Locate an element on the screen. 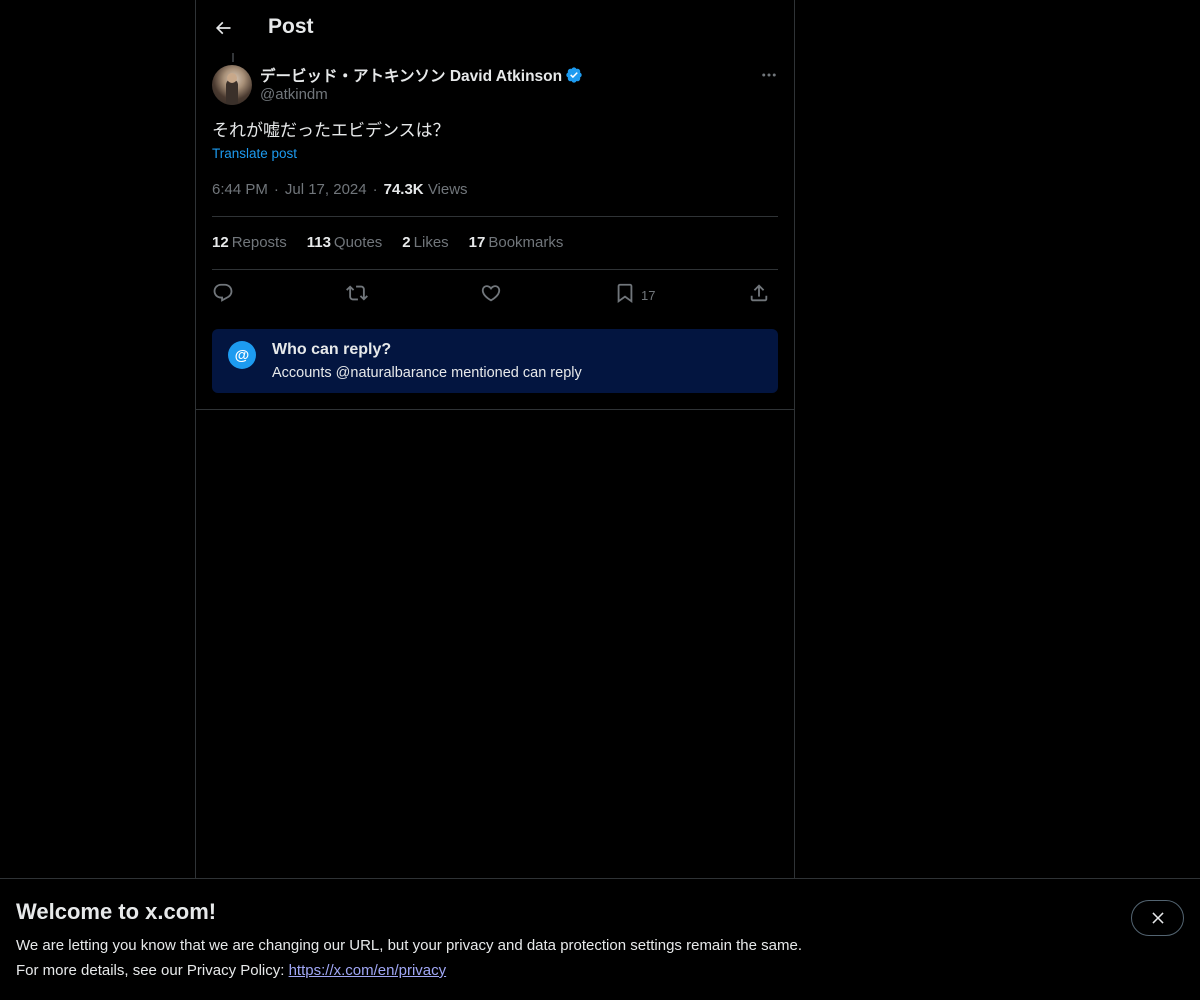 This screenshot has height=1000, width=1200. share-button is located at coordinates (759, 293).